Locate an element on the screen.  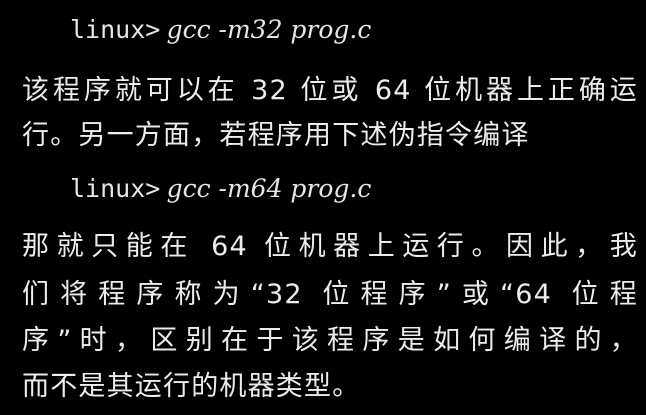
paragraph-line: 行。另一方面，若程序用下述伪指令编译 is located at coordinates (276, 135).